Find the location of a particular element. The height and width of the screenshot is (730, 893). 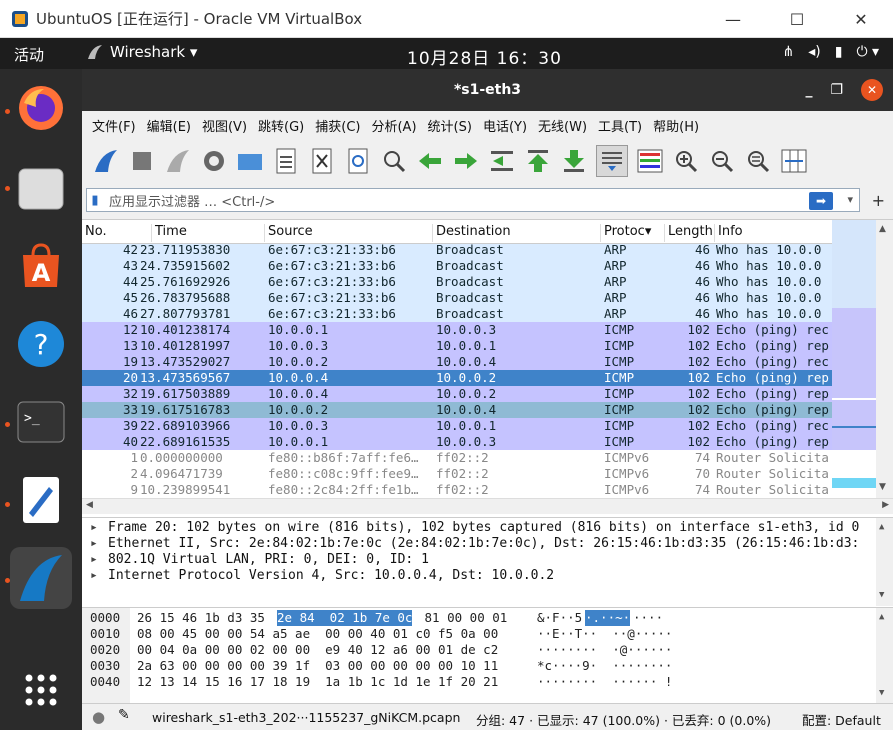

hex-offset: 0000 is located at coordinates (105, 618).